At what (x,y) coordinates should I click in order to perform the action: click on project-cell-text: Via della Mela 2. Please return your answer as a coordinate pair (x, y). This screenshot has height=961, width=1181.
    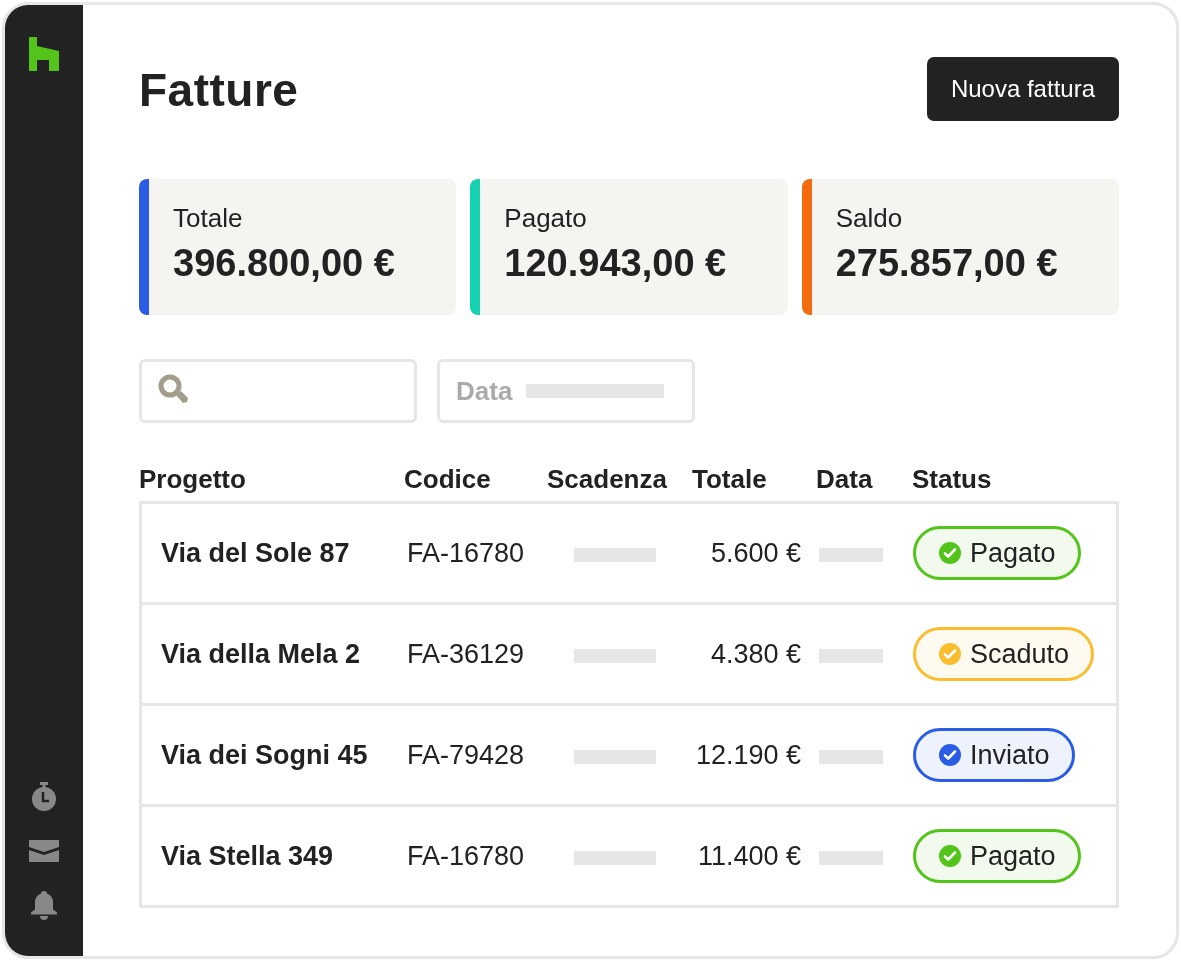
    Looking at the image, I should click on (261, 654).